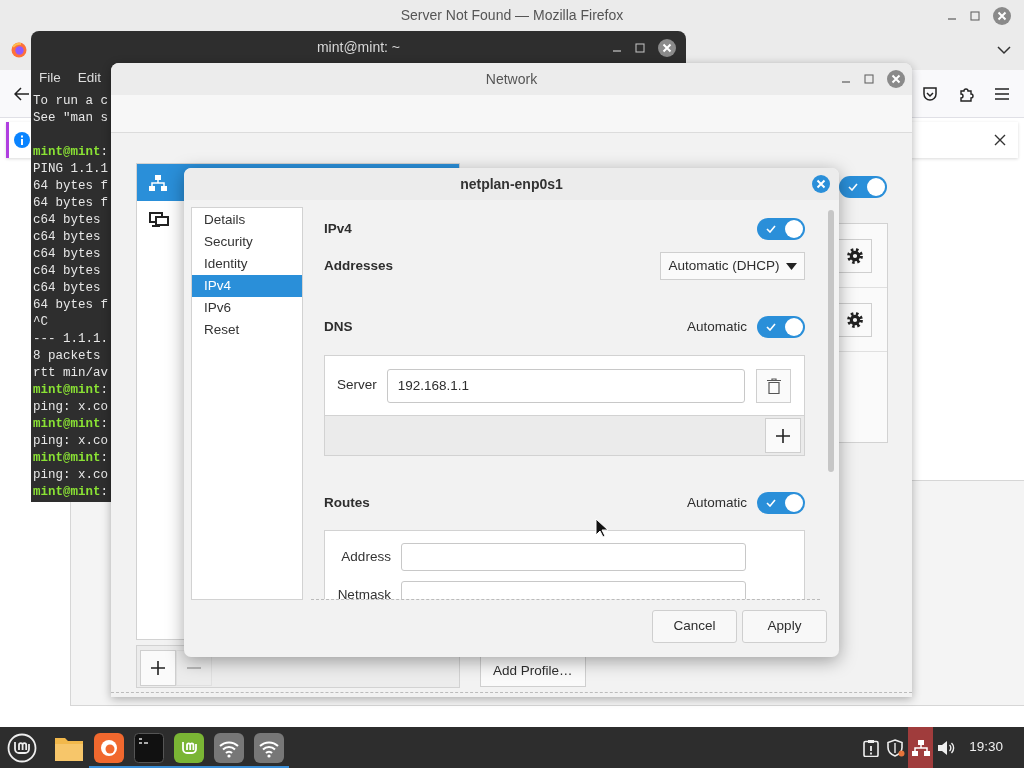  I want to click on section-heading: Routes, so click(346, 502).